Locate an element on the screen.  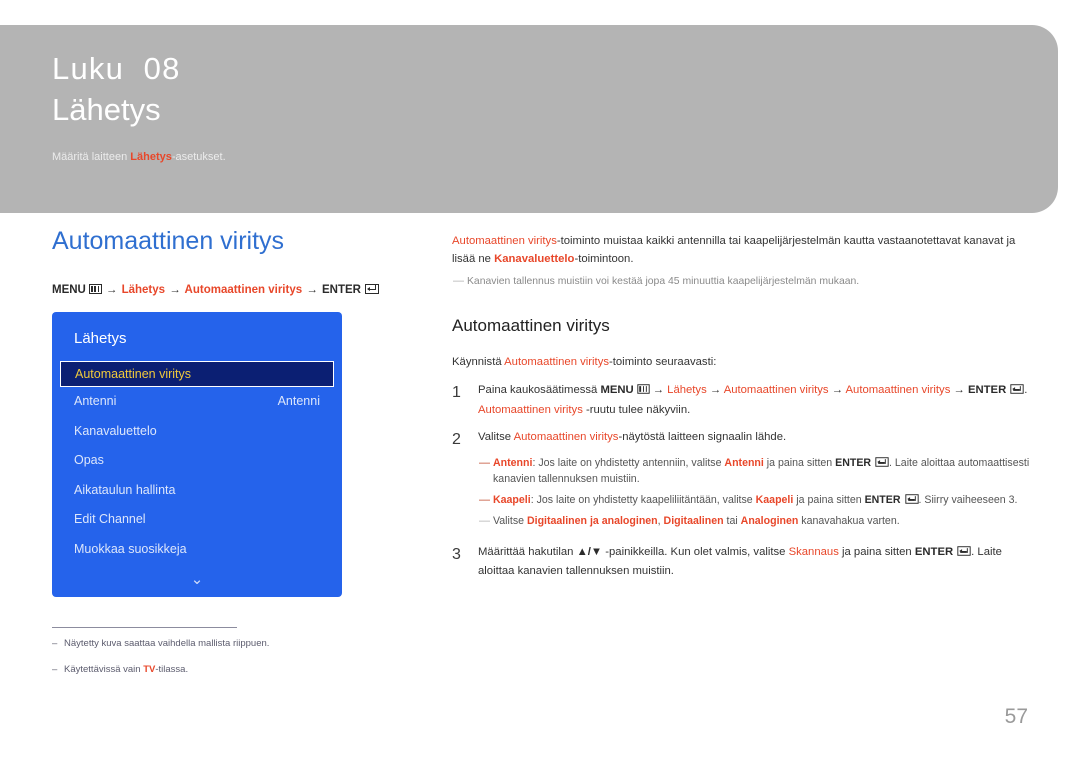
tv-menu-item-aikataulun-hallinta: Aikataulun hallinta is located at coordinates (197, 490).